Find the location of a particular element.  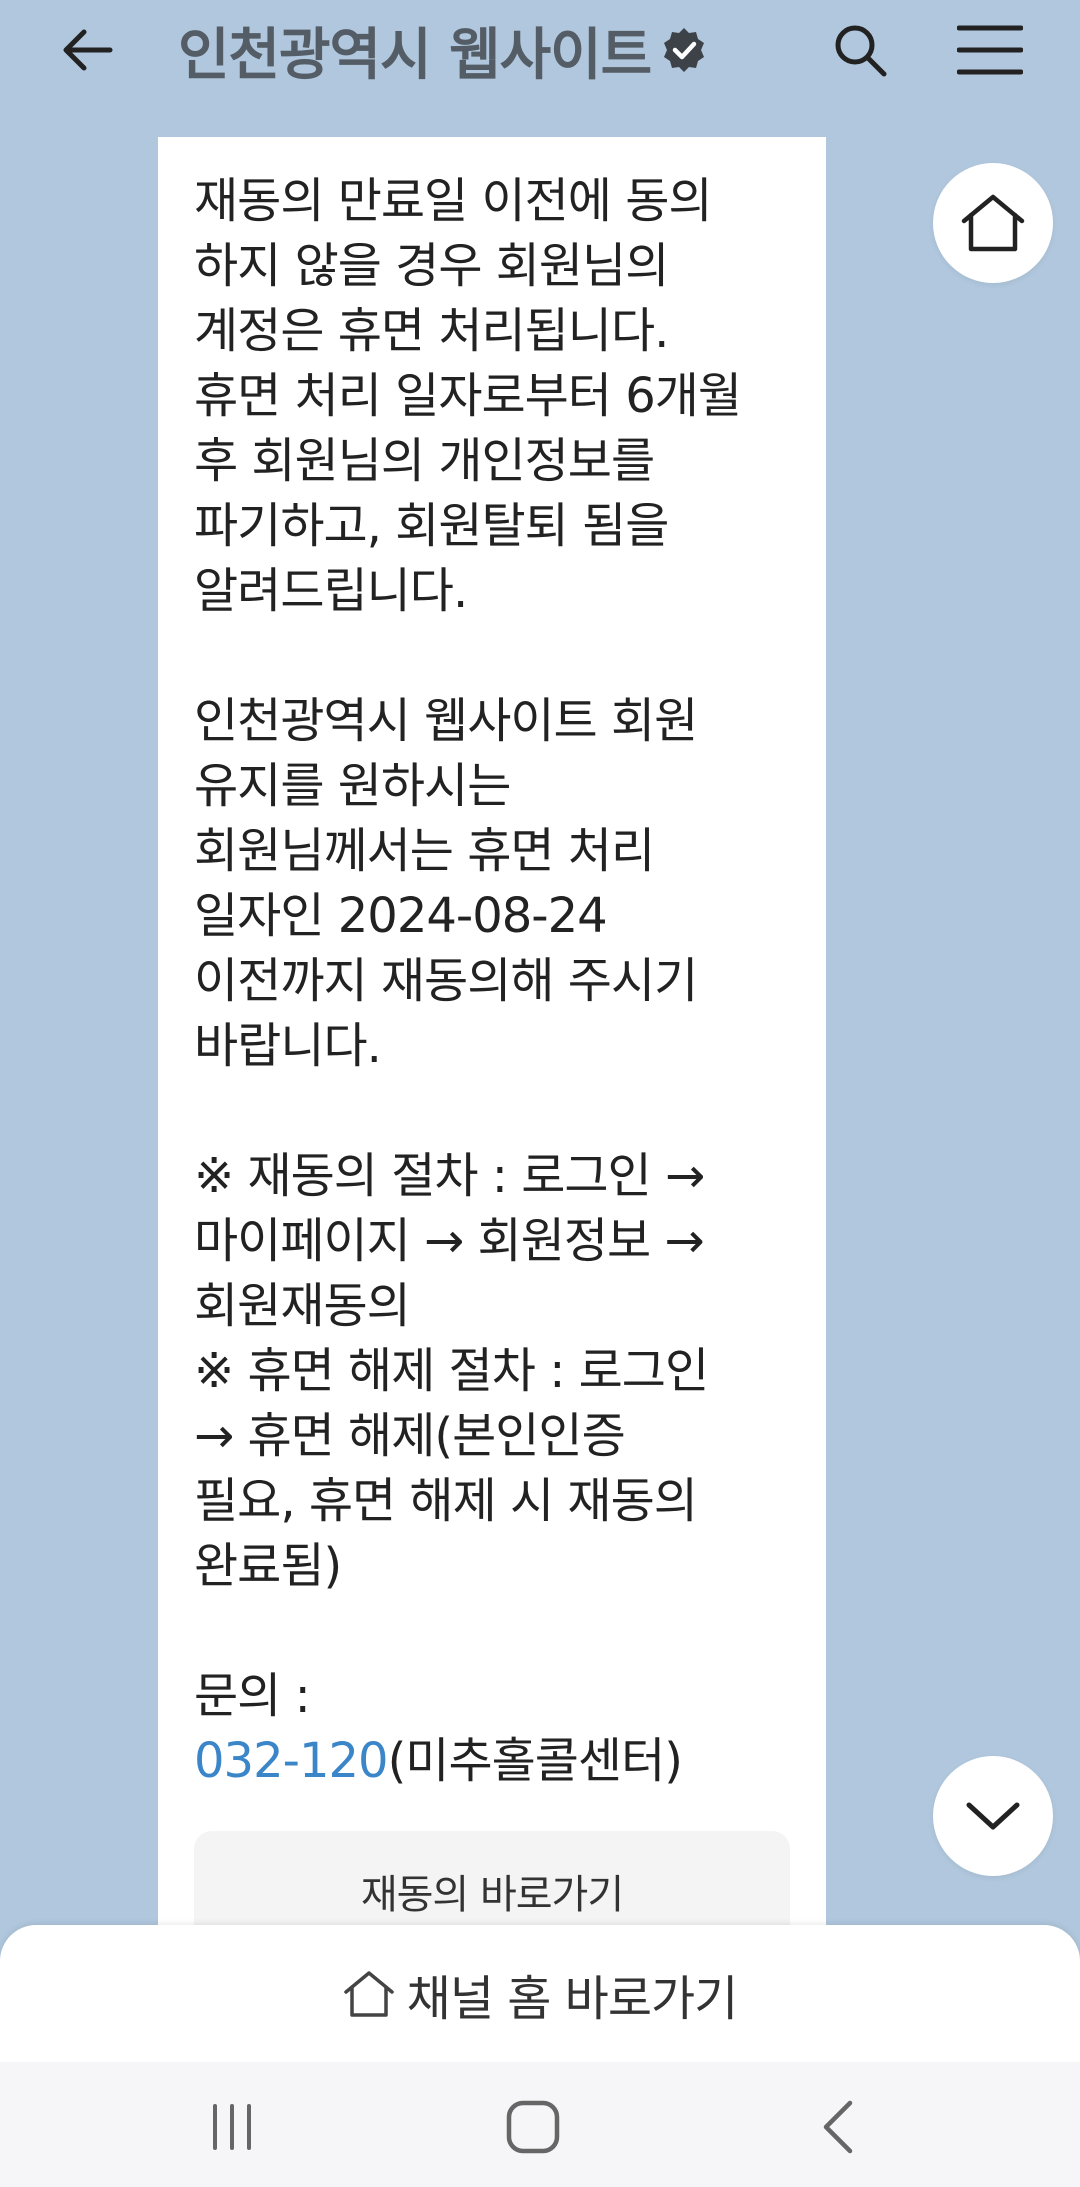

menu-button is located at coordinates (990, 50).